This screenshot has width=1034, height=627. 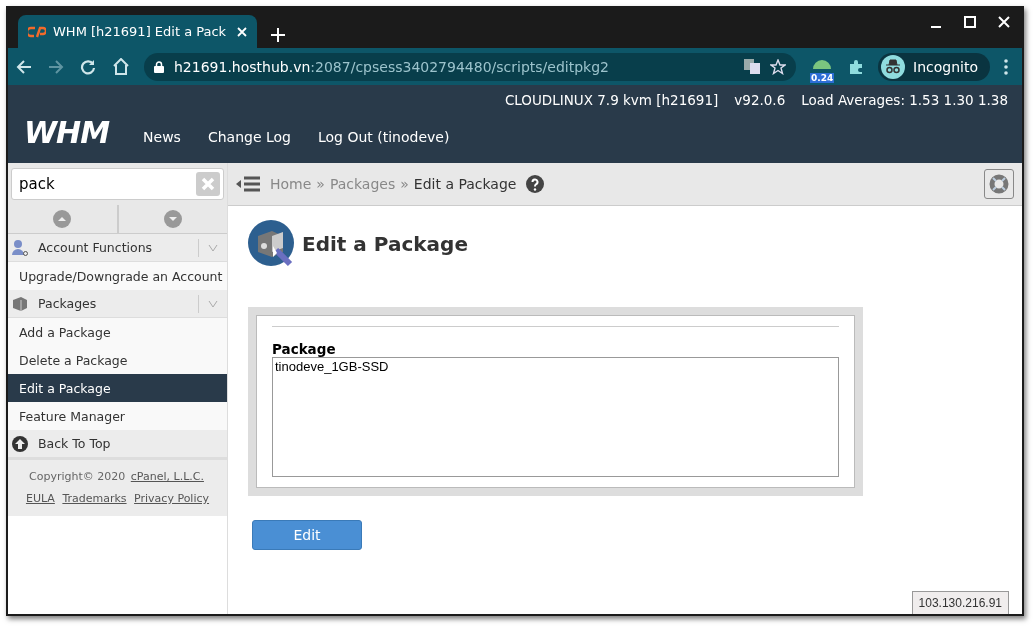 I want to click on url-path: :2087/cpsess3402794480/scripts/editpkg2, so click(x=459, y=66).